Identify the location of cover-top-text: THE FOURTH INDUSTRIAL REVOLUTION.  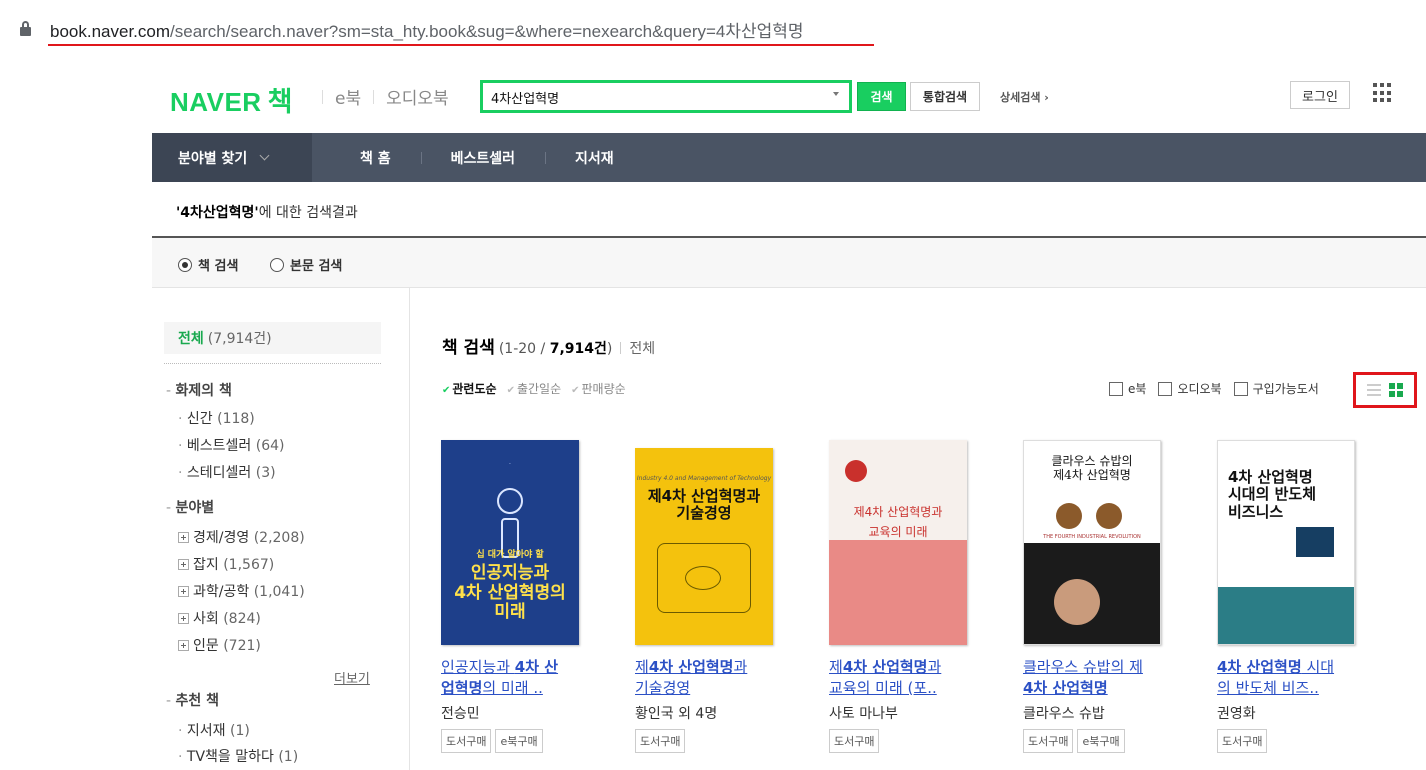
(1092, 537).